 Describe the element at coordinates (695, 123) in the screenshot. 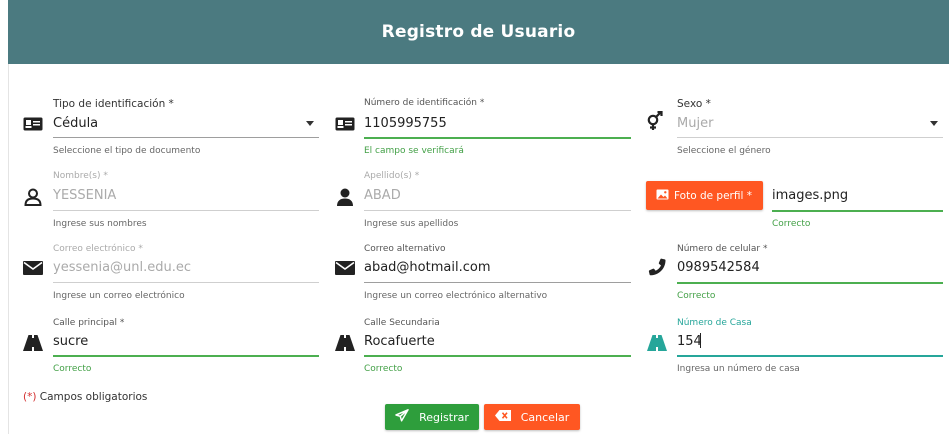

I see `sexo-select: Mujer` at that location.